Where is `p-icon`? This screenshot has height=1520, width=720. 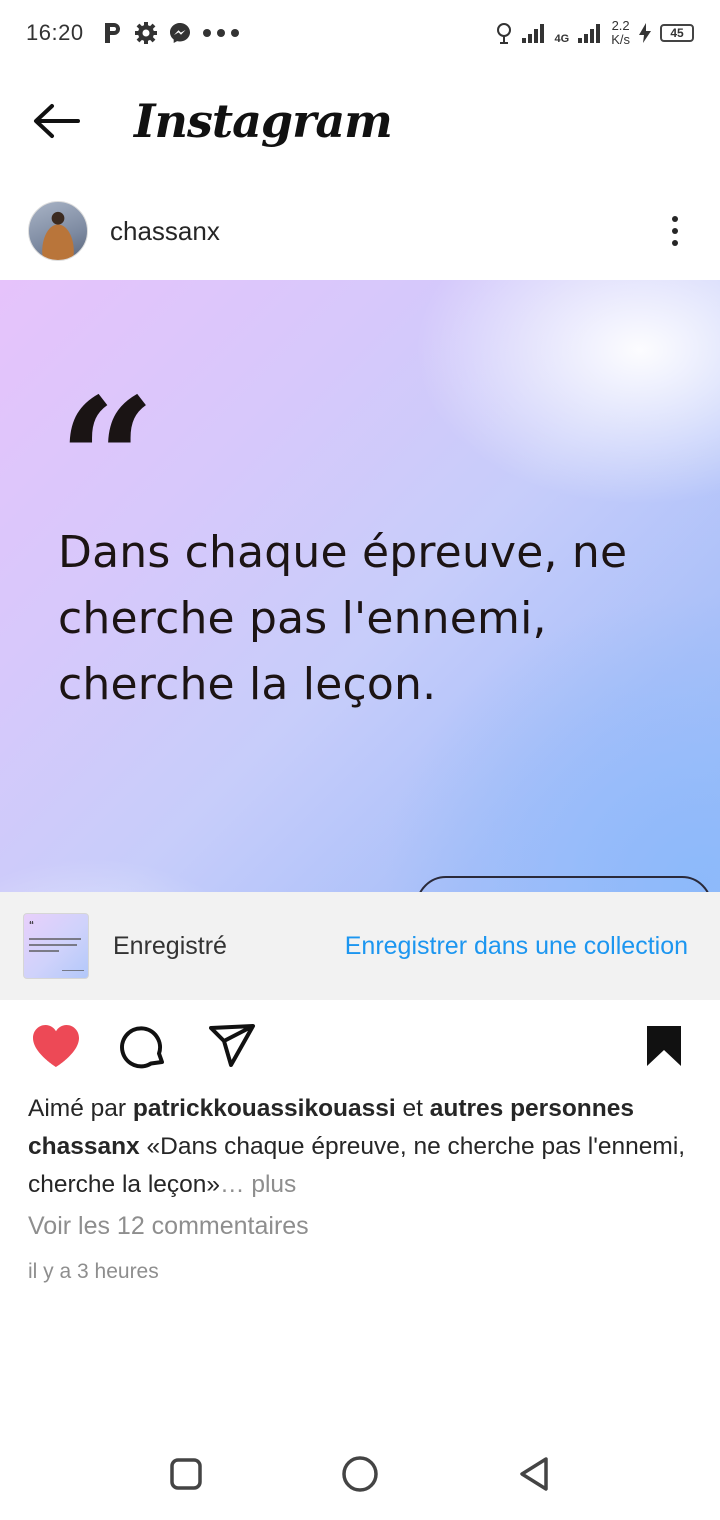
p-icon is located at coordinates (112, 33).